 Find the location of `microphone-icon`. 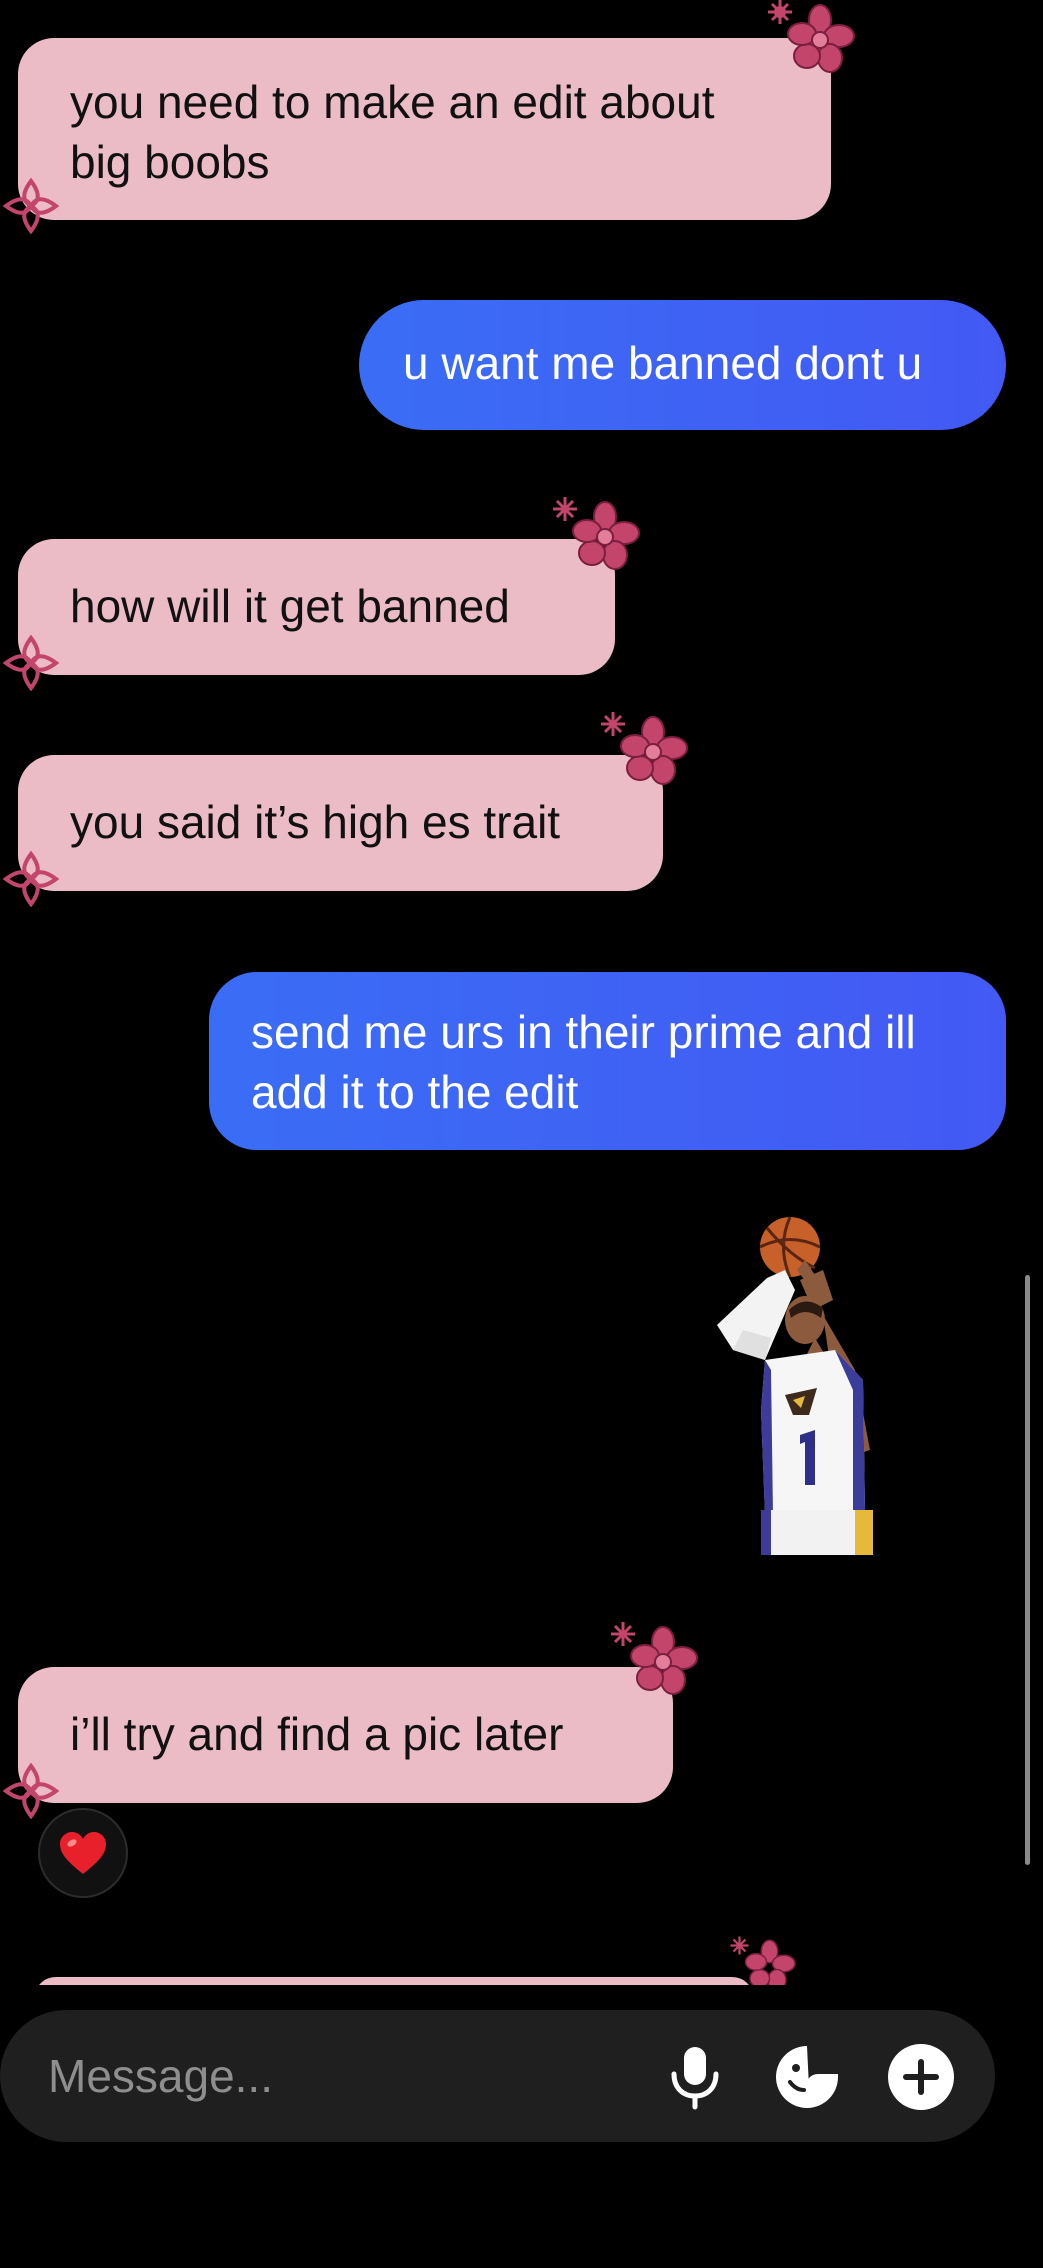

microphone-icon is located at coordinates (695, 2077).